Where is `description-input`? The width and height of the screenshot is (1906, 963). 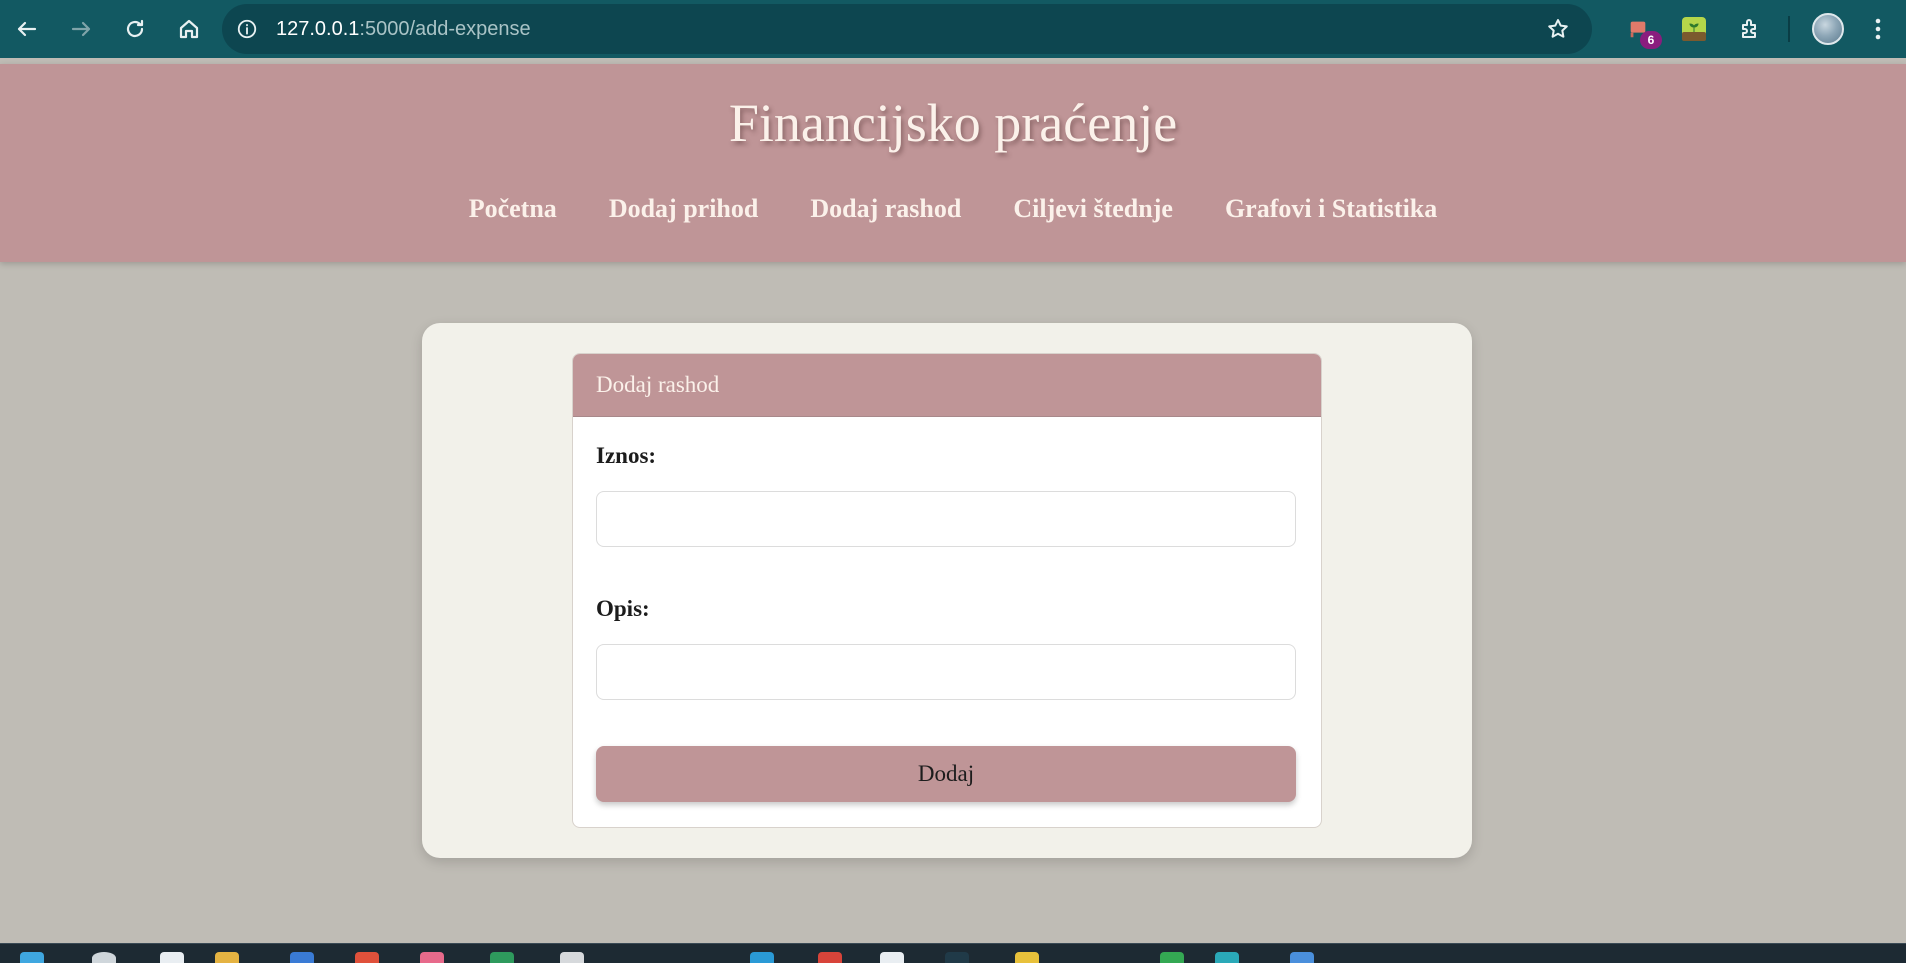
description-input is located at coordinates (946, 672).